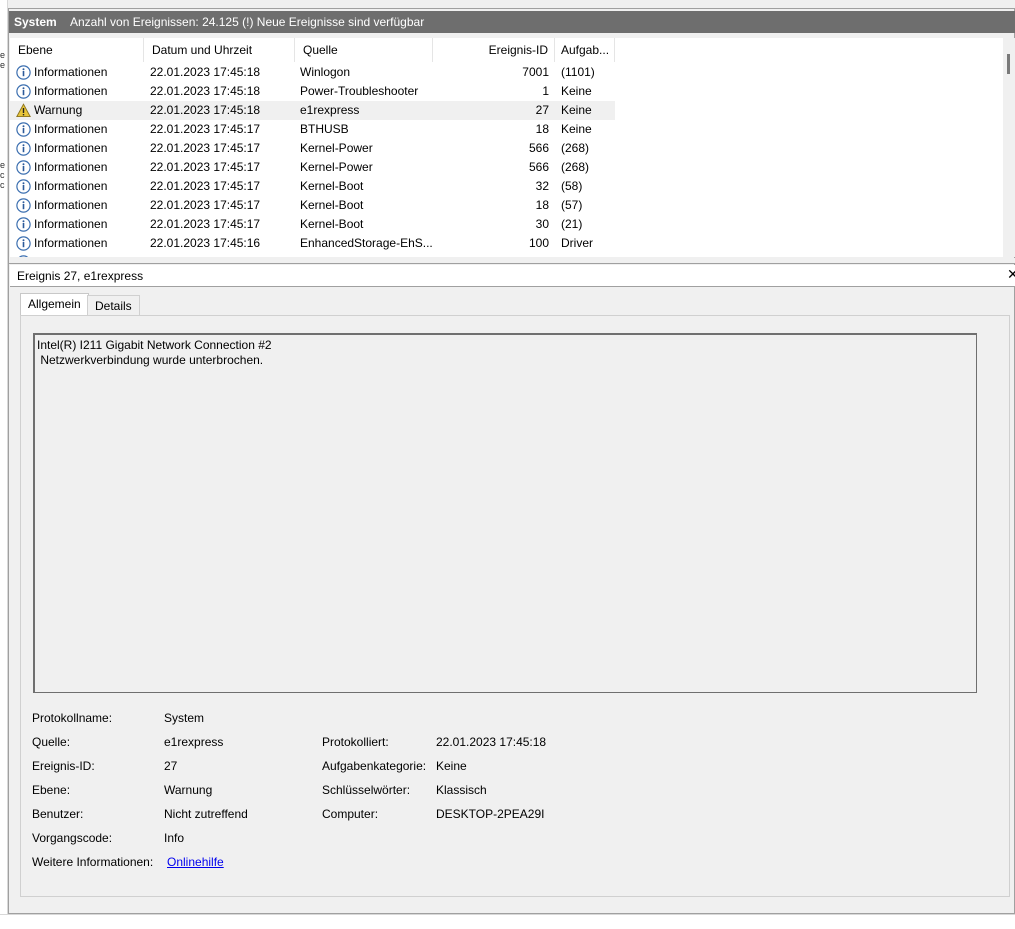 The height and width of the screenshot is (929, 1015). I want to click on warning-icon, so click(23, 110).